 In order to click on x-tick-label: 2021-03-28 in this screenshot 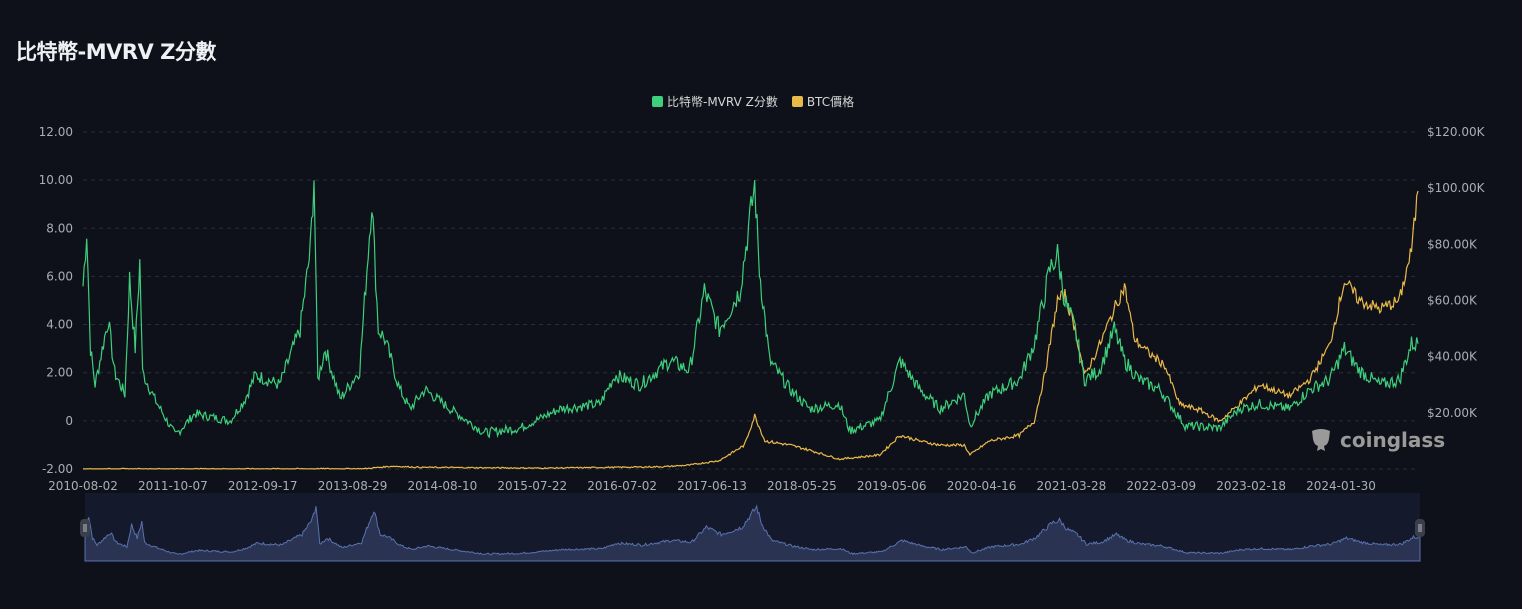, I will do `click(1072, 486)`.